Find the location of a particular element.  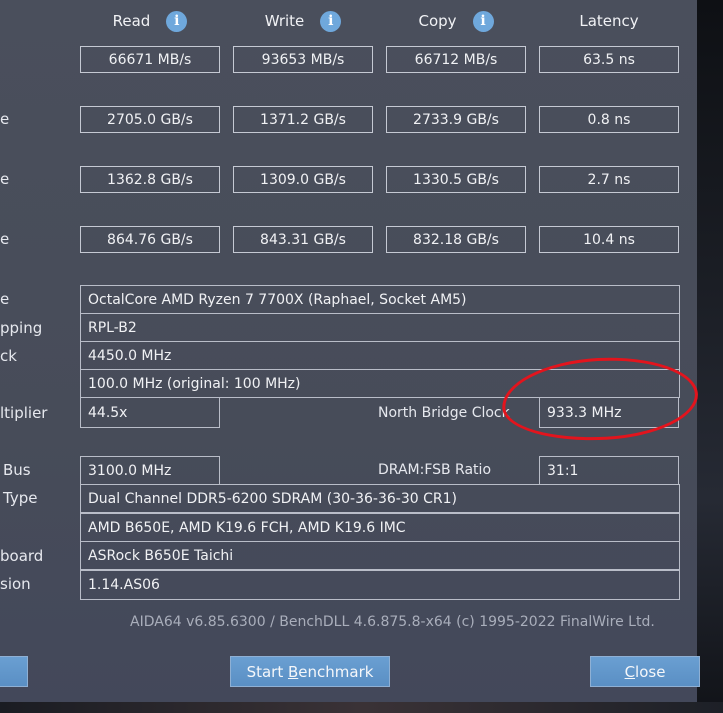

cpu-multiplier-label: ltiplier is located at coordinates (24, 413).